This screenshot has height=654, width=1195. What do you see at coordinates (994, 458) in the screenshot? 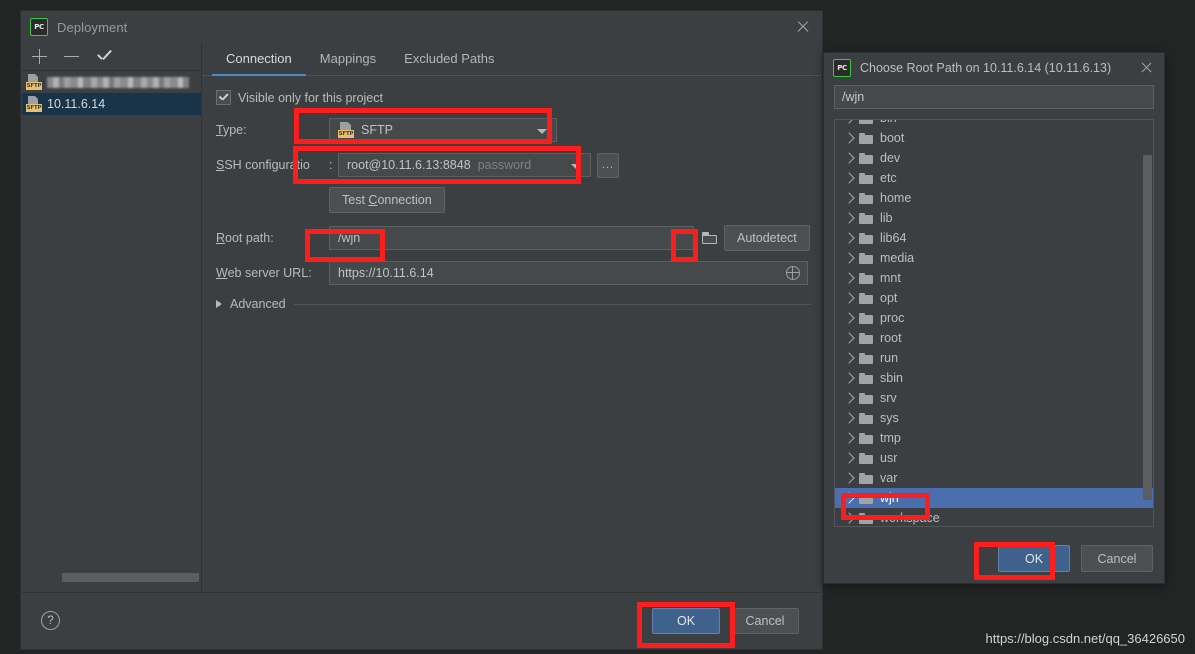
I see `tree-item: usr` at bounding box center [994, 458].